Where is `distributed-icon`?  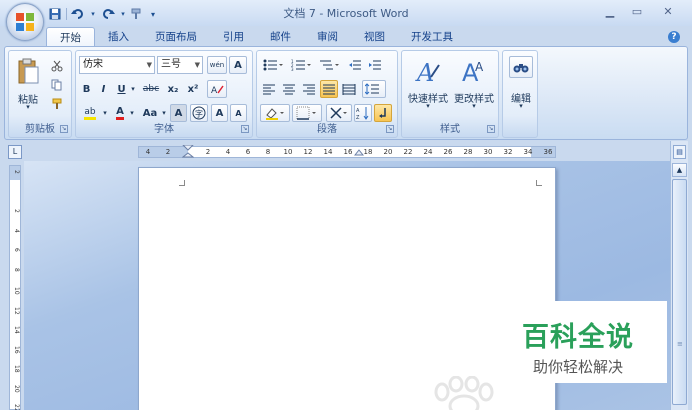 distributed-icon is located at coordinates (349, 89).